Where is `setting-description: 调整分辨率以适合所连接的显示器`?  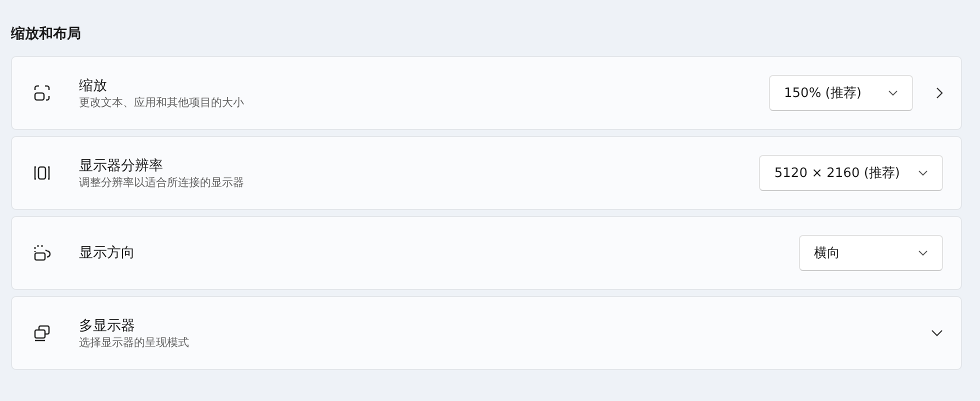 setting-description: 调整分辨率以适合所连接的显示器 is located at coordinates (162, 182).